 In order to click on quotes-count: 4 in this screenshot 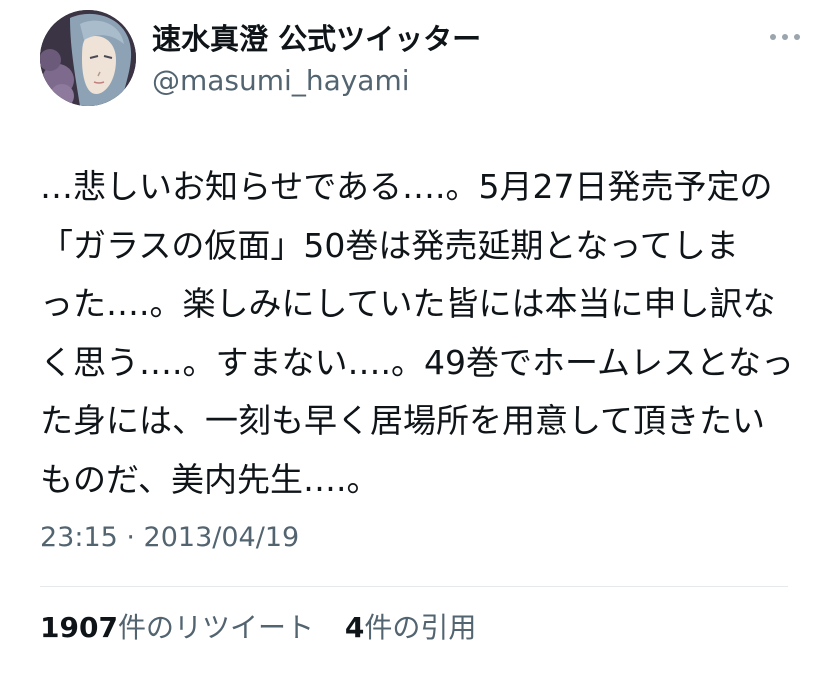, I will do `click(354, 627)`.